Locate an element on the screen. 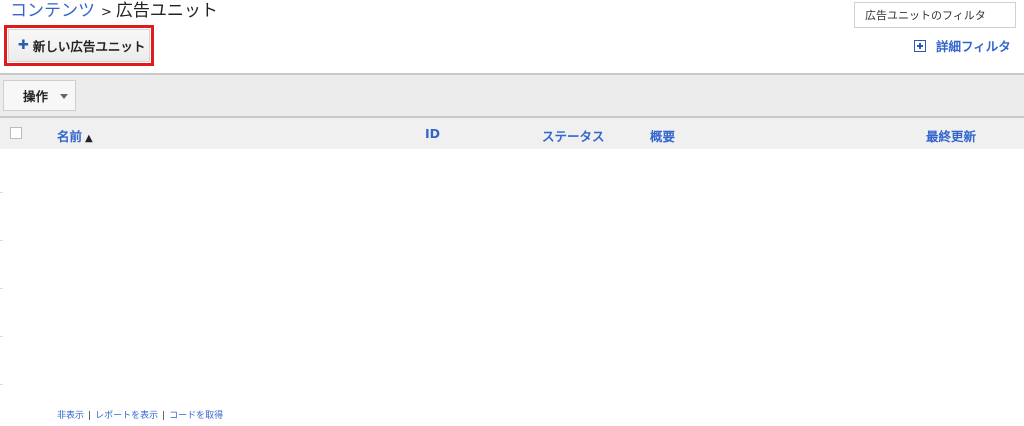 The width and height of the screenshot is (1024, 426). footer-links: 非表示 | レポートを表示 | コードを取得 is located at coordinates (140, 414).